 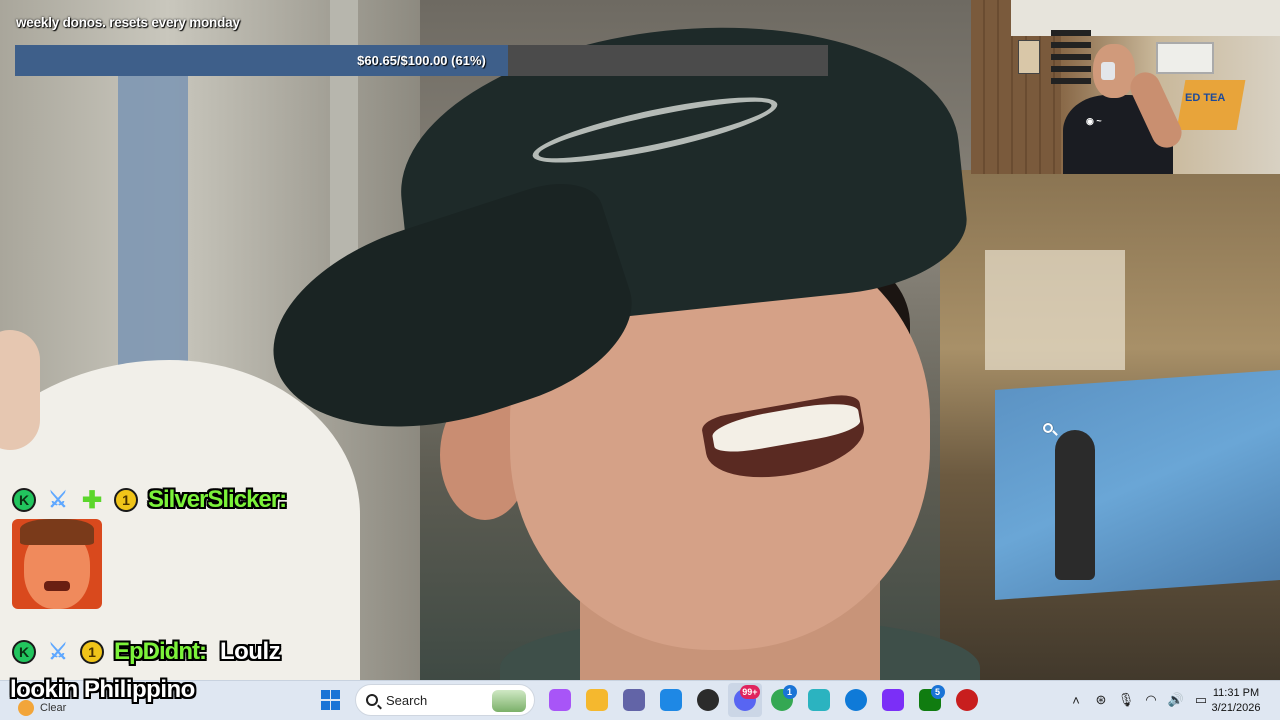 I want to click on webcam-air-conditioner, so click(x=1185, y=58).